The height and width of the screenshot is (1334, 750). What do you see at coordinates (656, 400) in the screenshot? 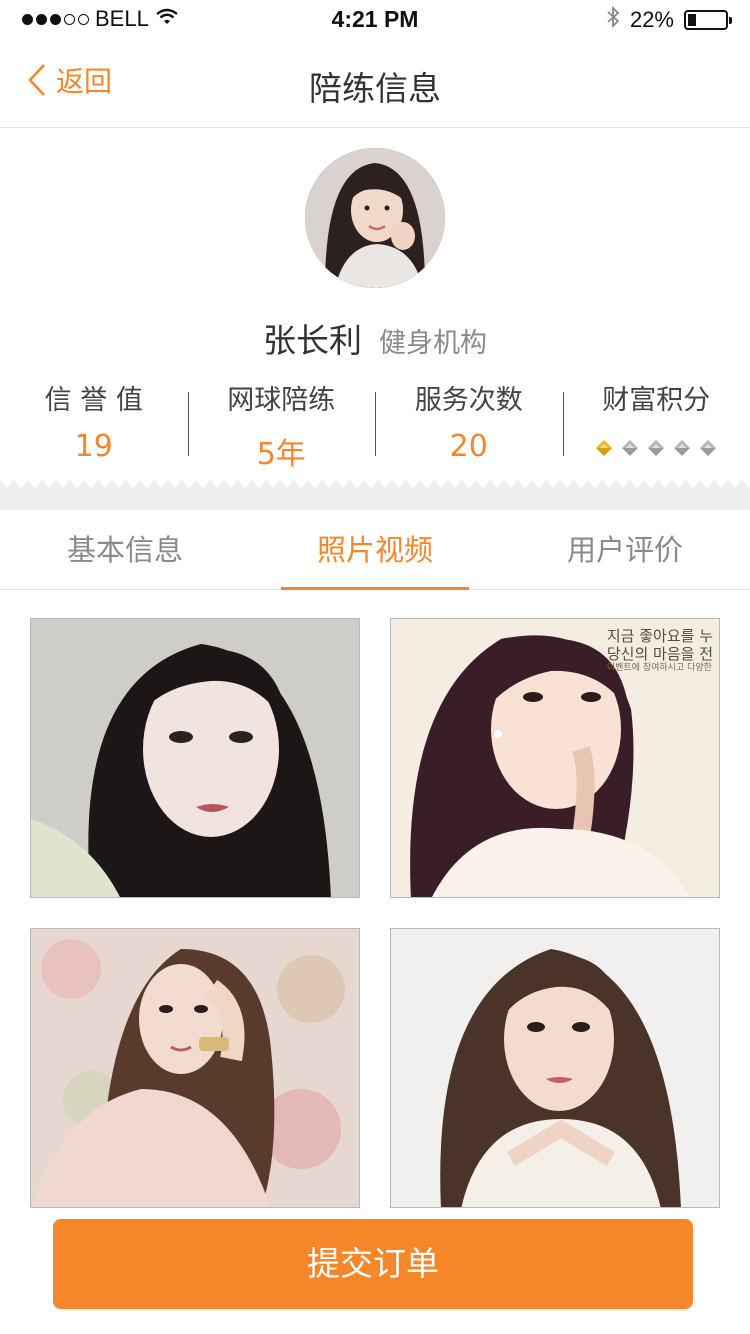
I see `stat-label: 财富积分` at bounding box center [656, 400].